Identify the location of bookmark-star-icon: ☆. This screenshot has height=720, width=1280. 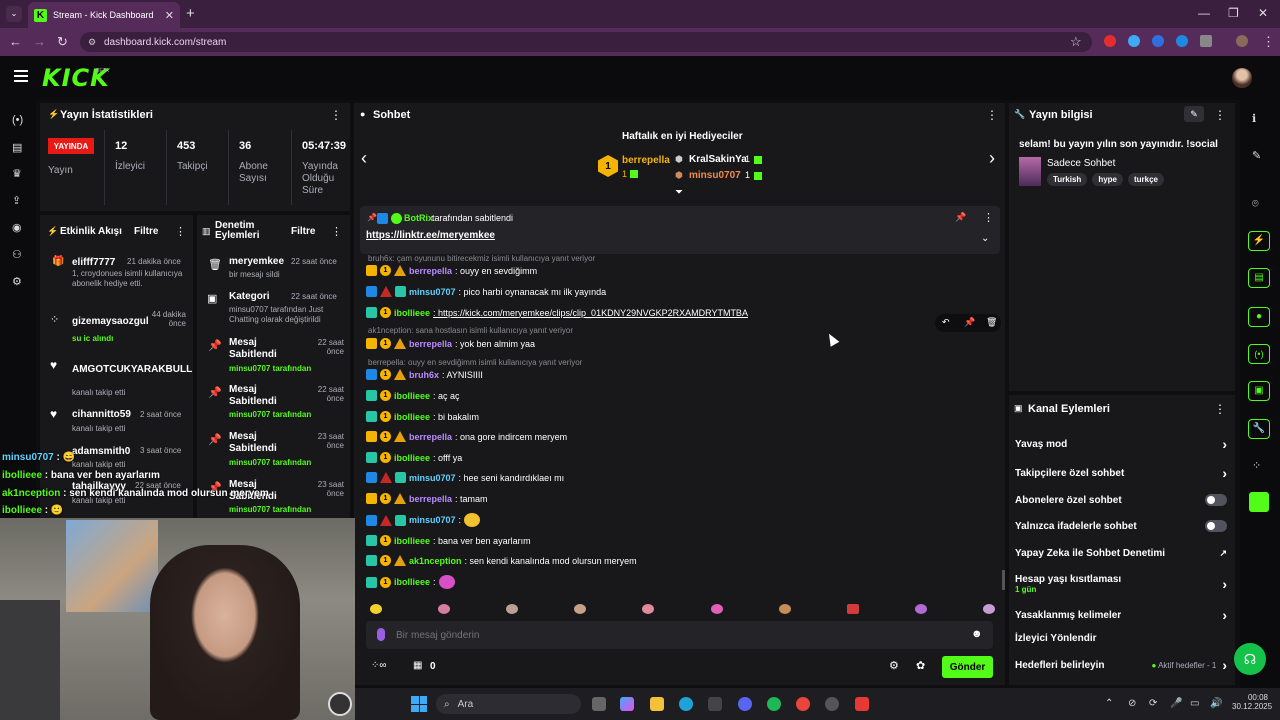
(1076, 42).